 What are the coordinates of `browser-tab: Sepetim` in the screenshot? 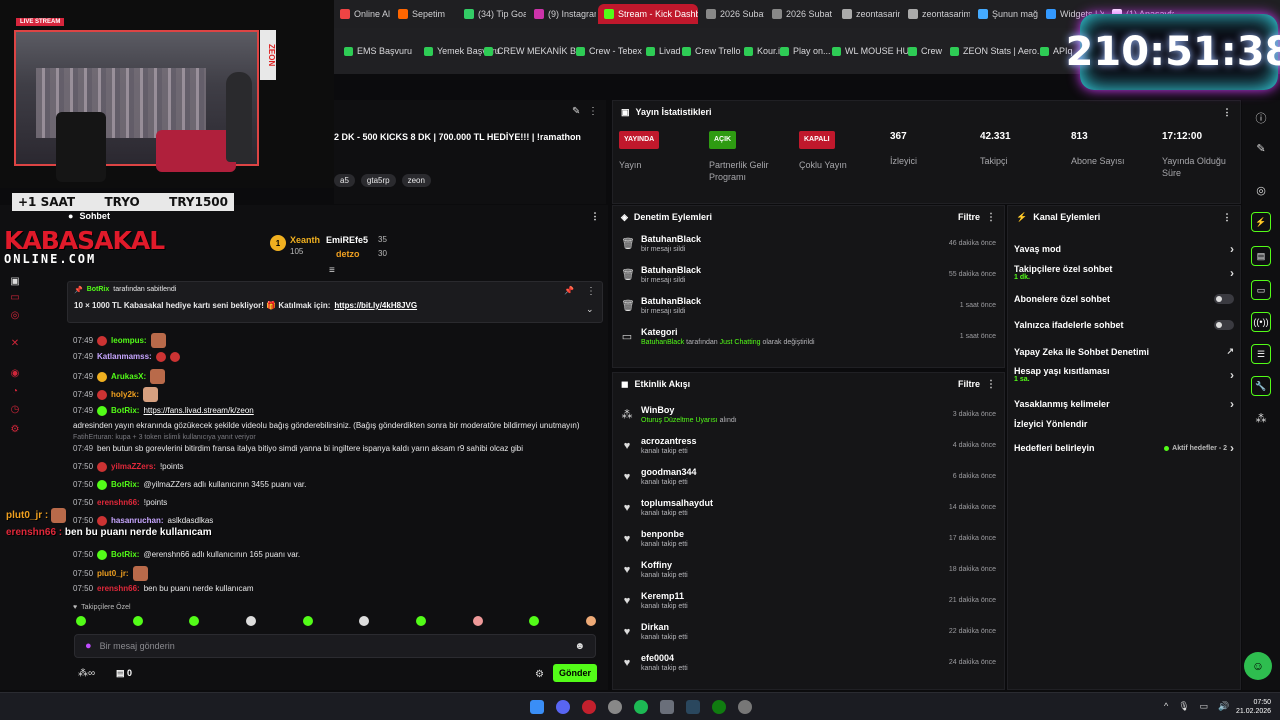 It's located at (424, 14).